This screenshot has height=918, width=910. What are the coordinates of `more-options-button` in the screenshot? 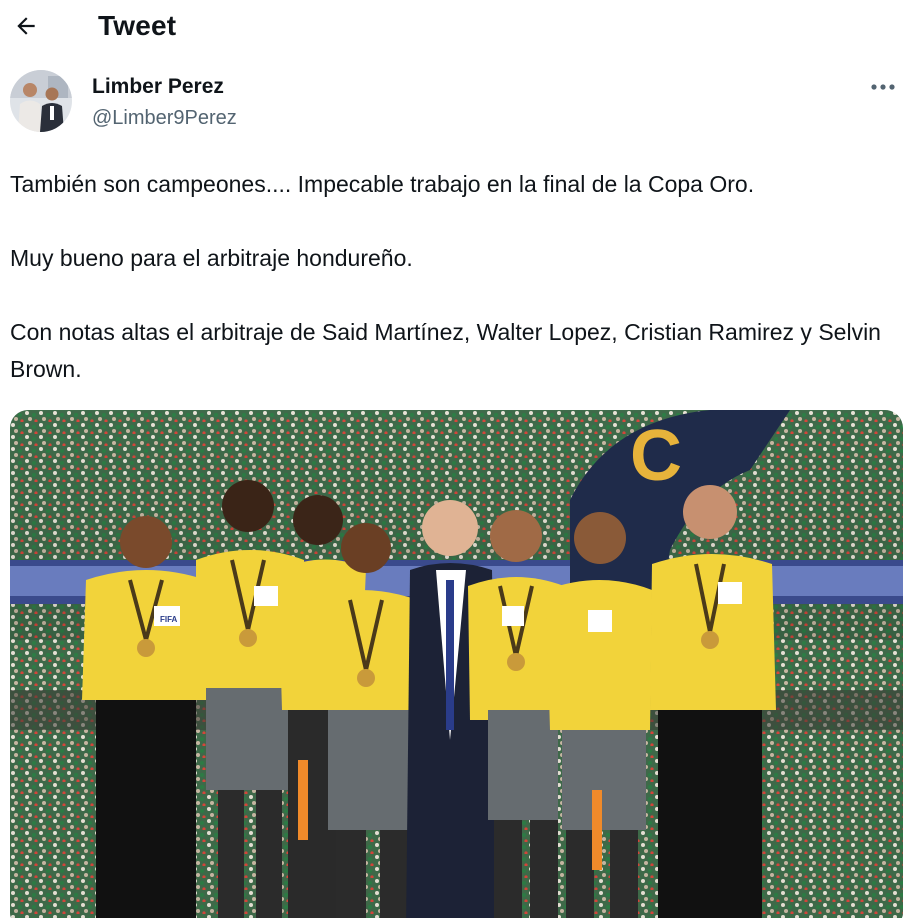 It's located at (883, 87).